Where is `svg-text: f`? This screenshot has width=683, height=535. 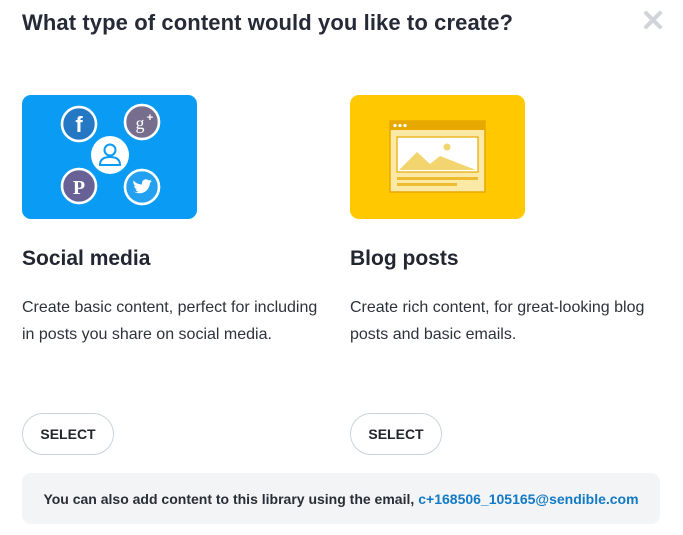
svg-text: f is located at coordinates (79, 124).